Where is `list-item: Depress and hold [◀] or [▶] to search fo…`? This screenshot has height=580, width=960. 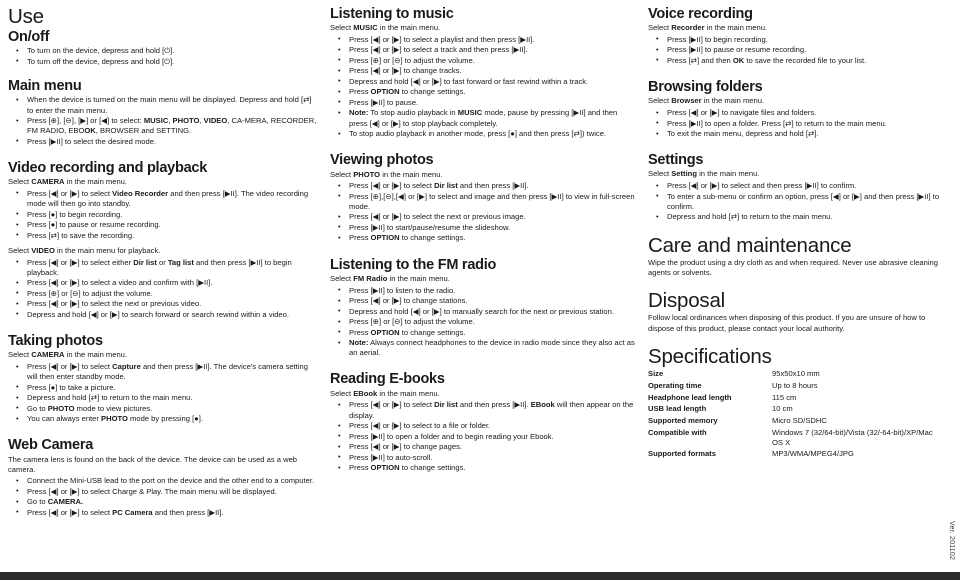
list-item: Depress and hold [◀] or [▶] to search fo… is located at coordinates (163, 314).